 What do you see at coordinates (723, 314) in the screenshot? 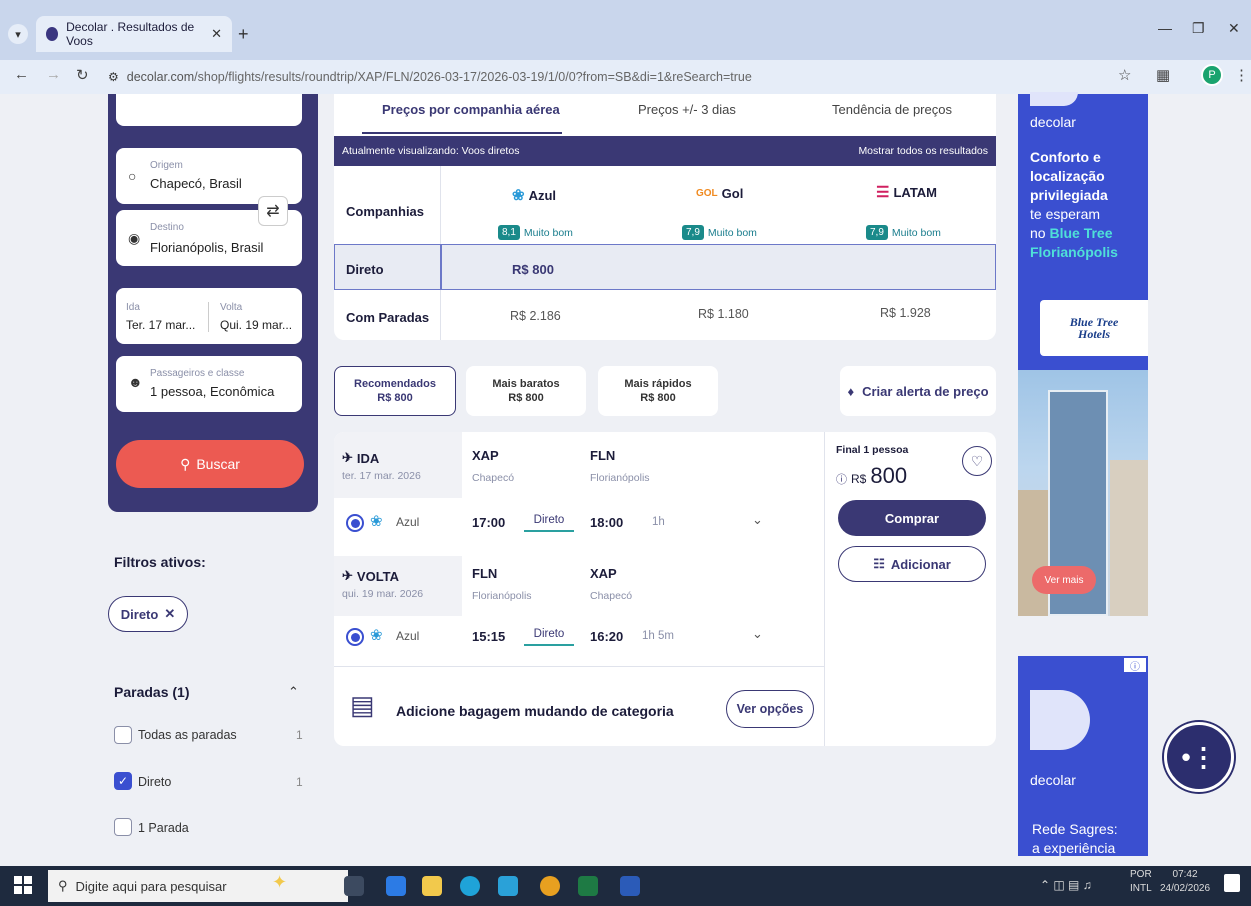
I see `stops-price-gol: R$ 1.180` at bounding box center [723, 314].